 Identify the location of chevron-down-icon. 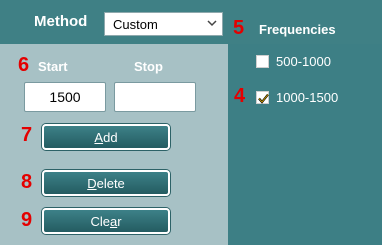
(212, 23).